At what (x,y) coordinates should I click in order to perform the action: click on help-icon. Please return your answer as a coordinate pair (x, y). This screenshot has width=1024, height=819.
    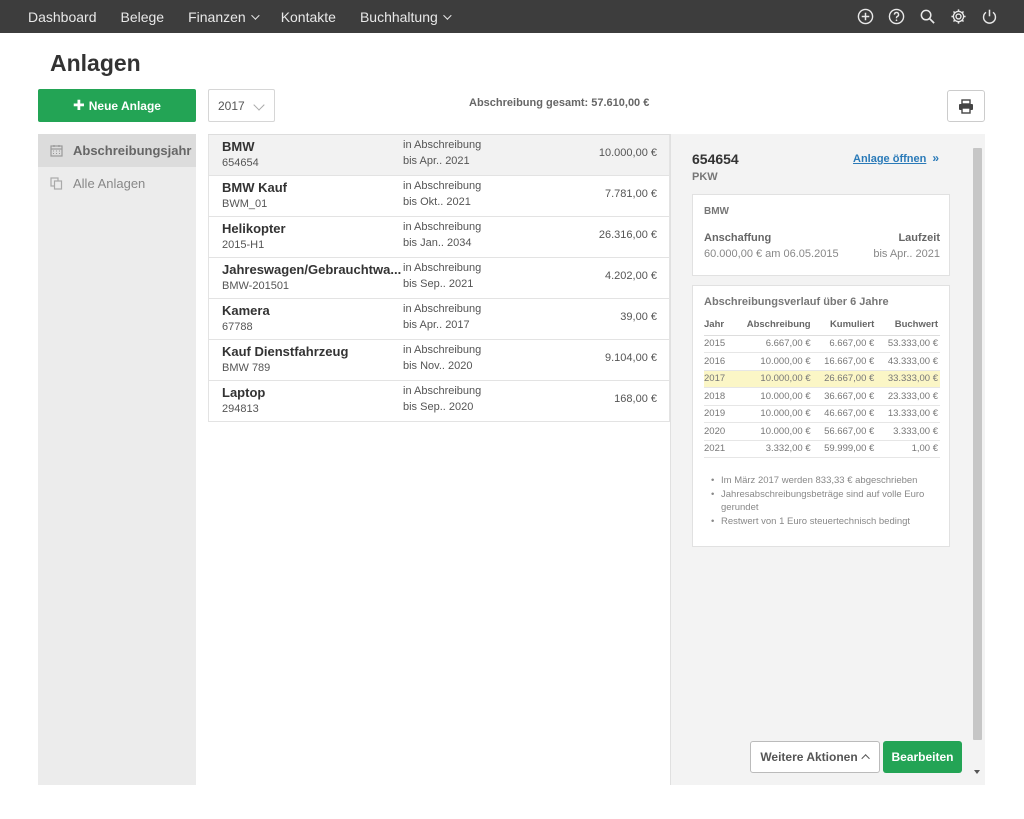
    Looking at the image, I should click on (896, 17).